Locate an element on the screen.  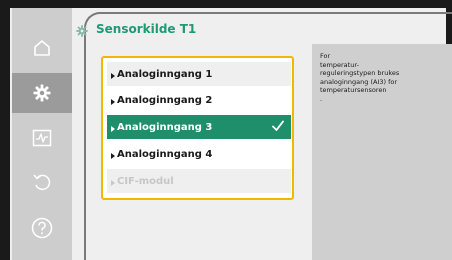
page-title: Sensorkilde T1 is located at coordinates (146, 29).